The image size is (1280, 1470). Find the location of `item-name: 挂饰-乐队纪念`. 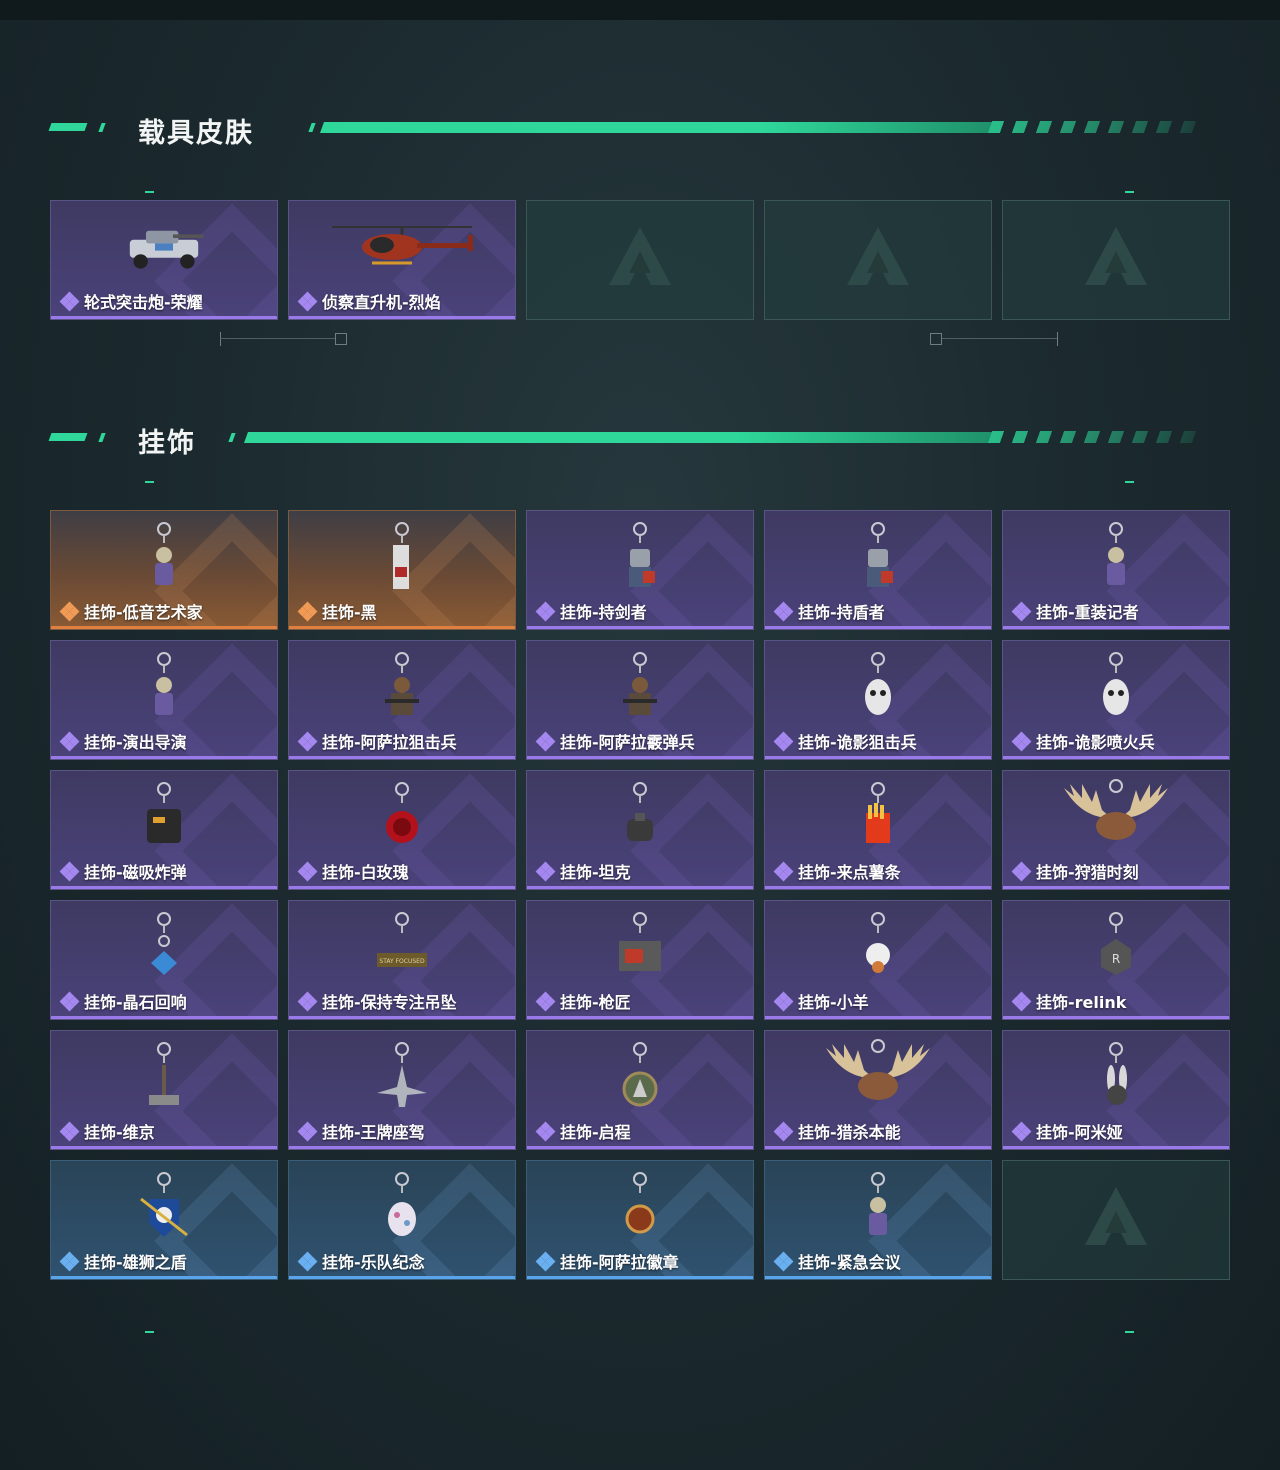

item-name: 挂饰-乐队纪念 is located at coordinates (373, 1262).